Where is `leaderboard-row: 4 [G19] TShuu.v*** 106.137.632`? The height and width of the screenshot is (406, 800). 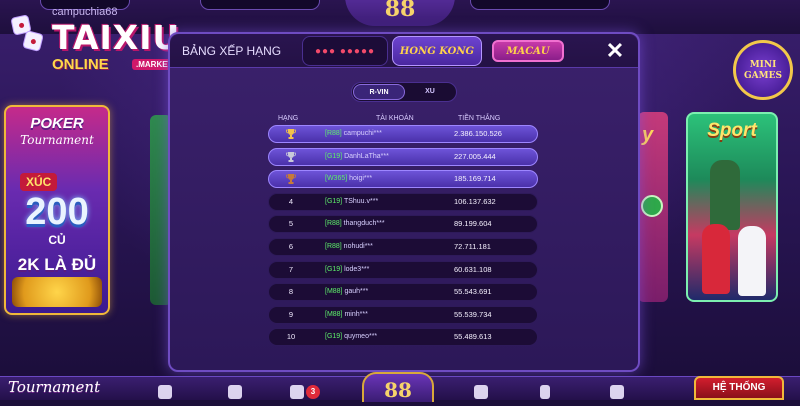
leaderboard-row: 4 [G19] TShuu.v*** 106.137.632 is located at coordinates (403, 201).